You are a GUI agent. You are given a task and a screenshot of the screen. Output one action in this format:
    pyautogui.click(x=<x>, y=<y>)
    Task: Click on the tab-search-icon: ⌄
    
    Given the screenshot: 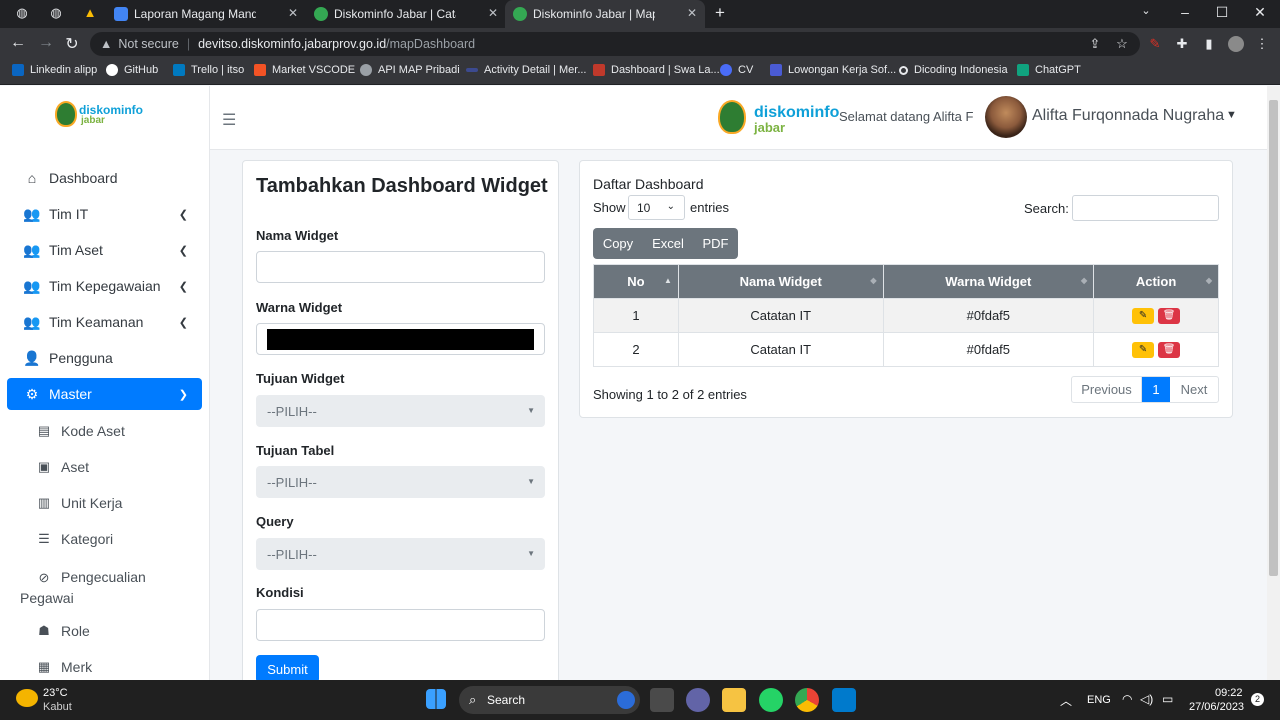 What is the action you would take?
    pyautogui.click(x=1146, y=10)
    